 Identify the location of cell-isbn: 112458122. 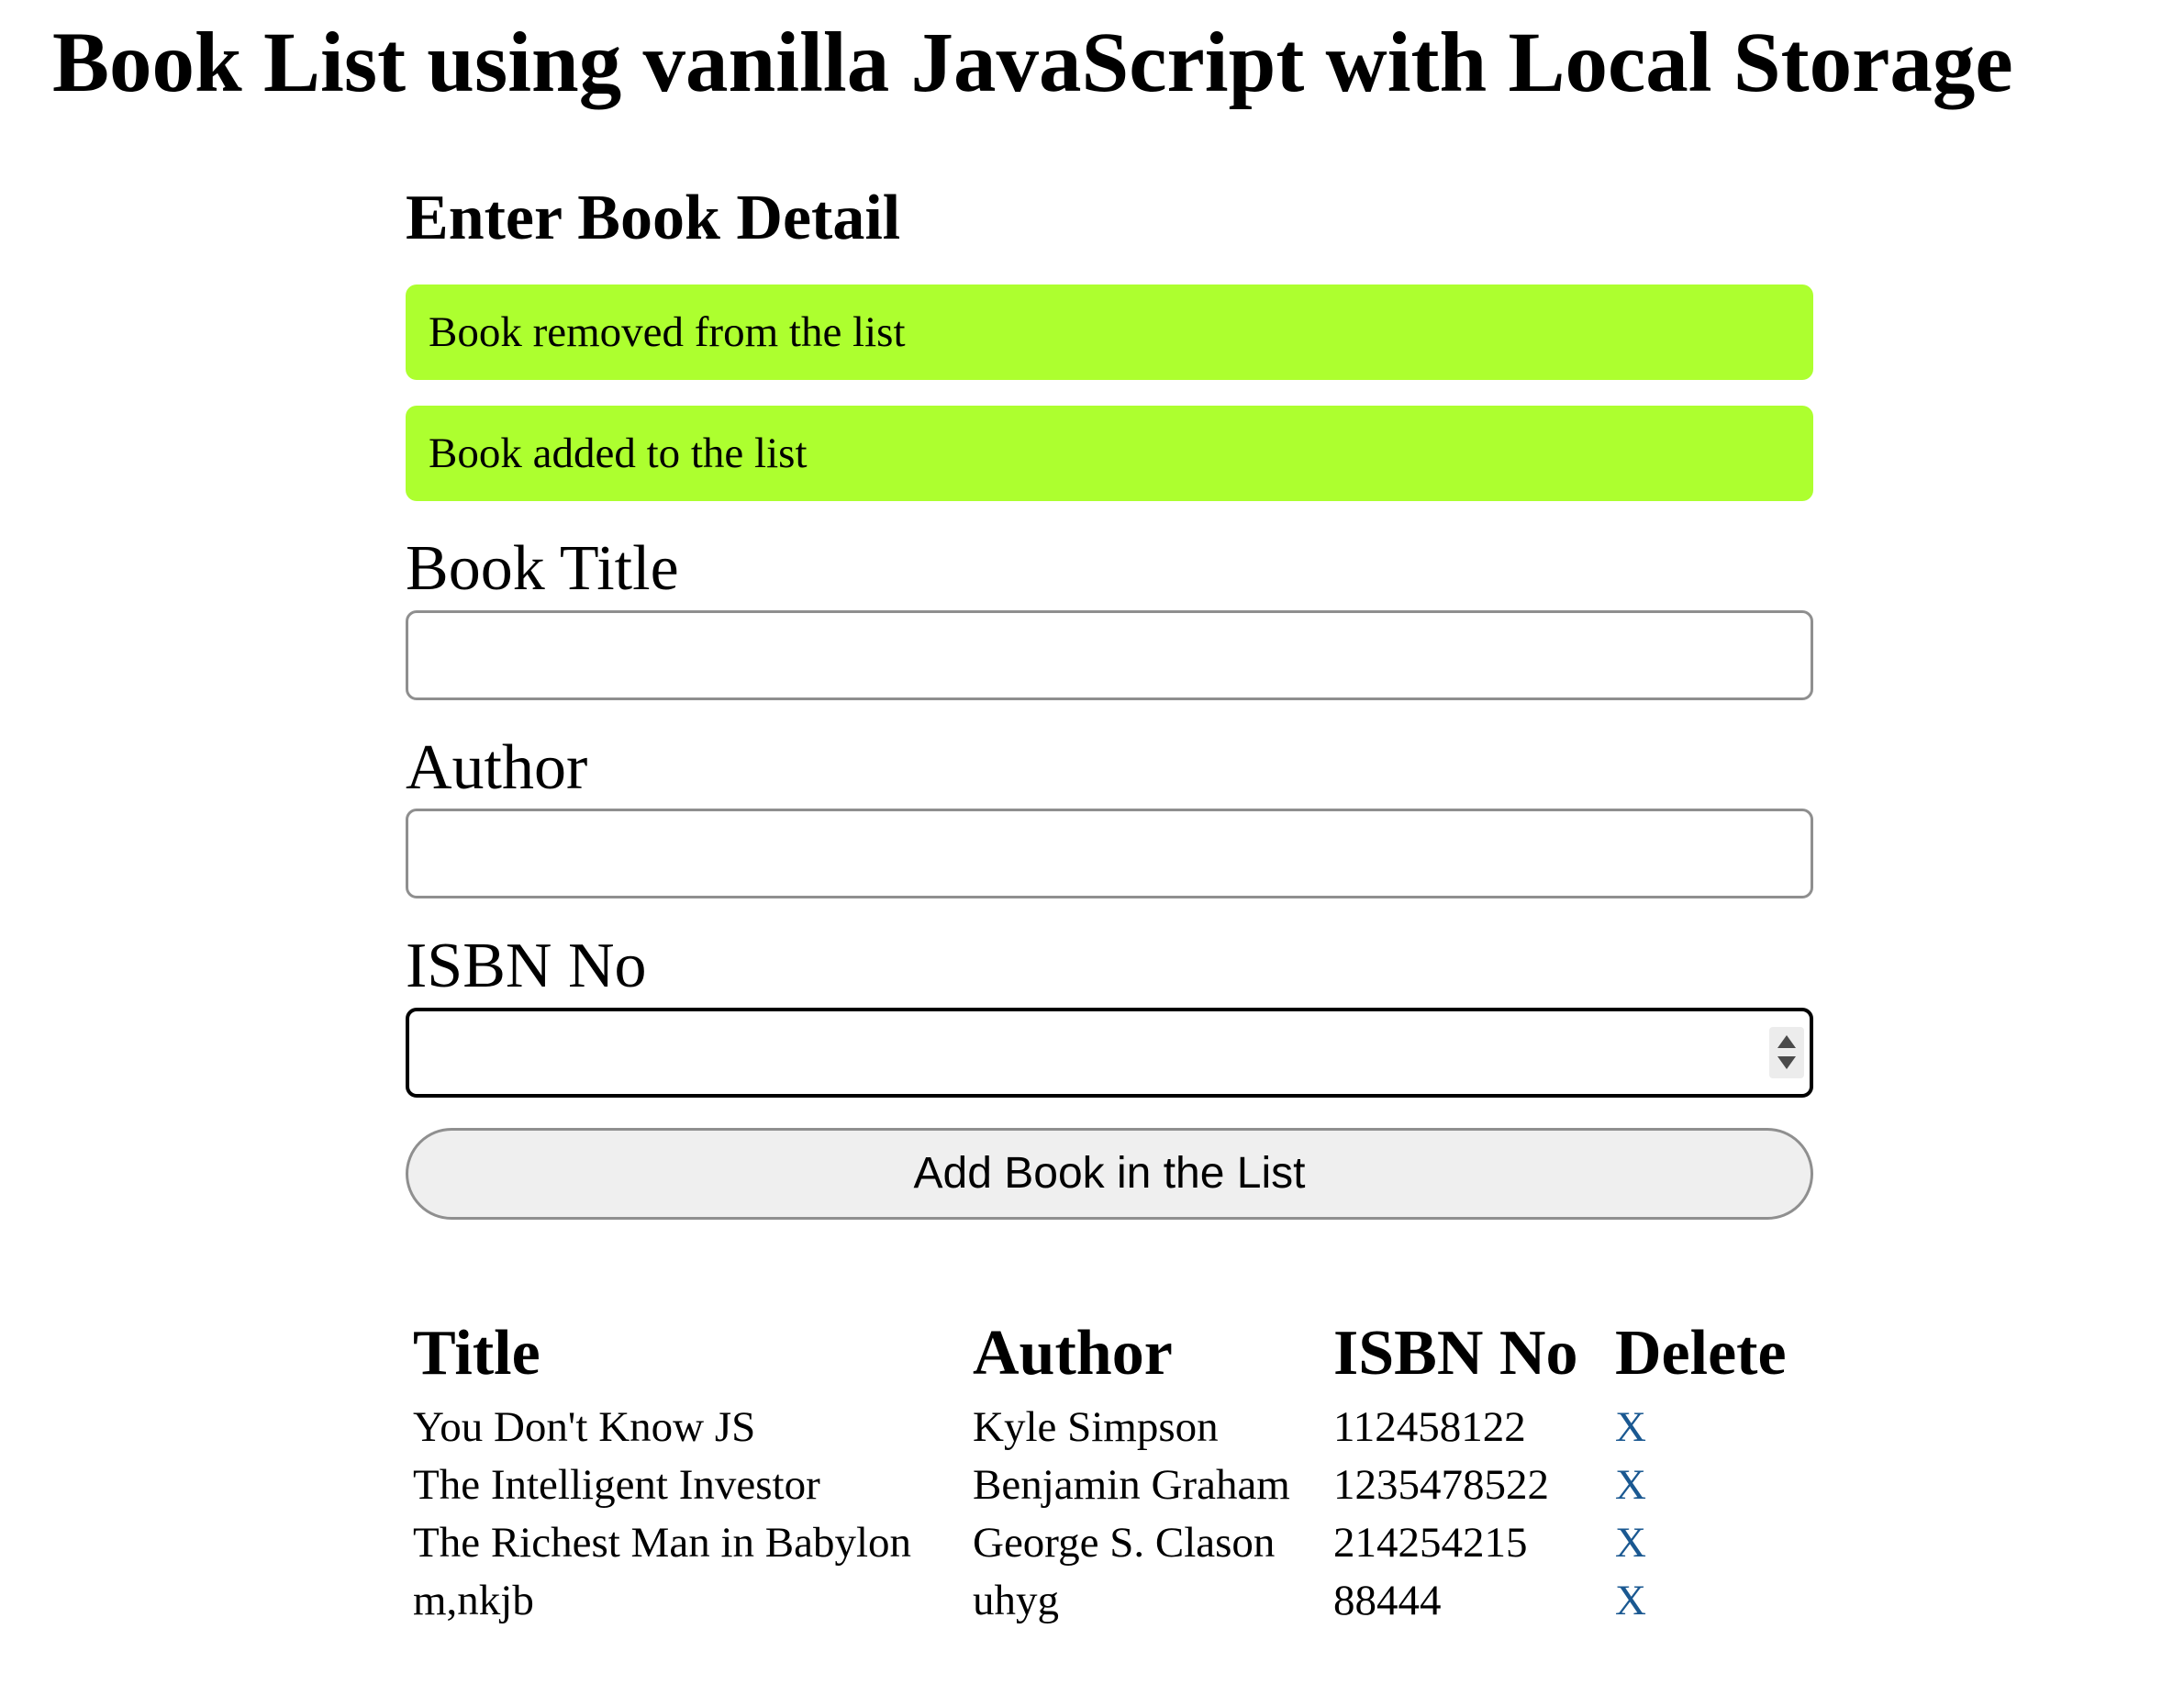
(1429, 1427).